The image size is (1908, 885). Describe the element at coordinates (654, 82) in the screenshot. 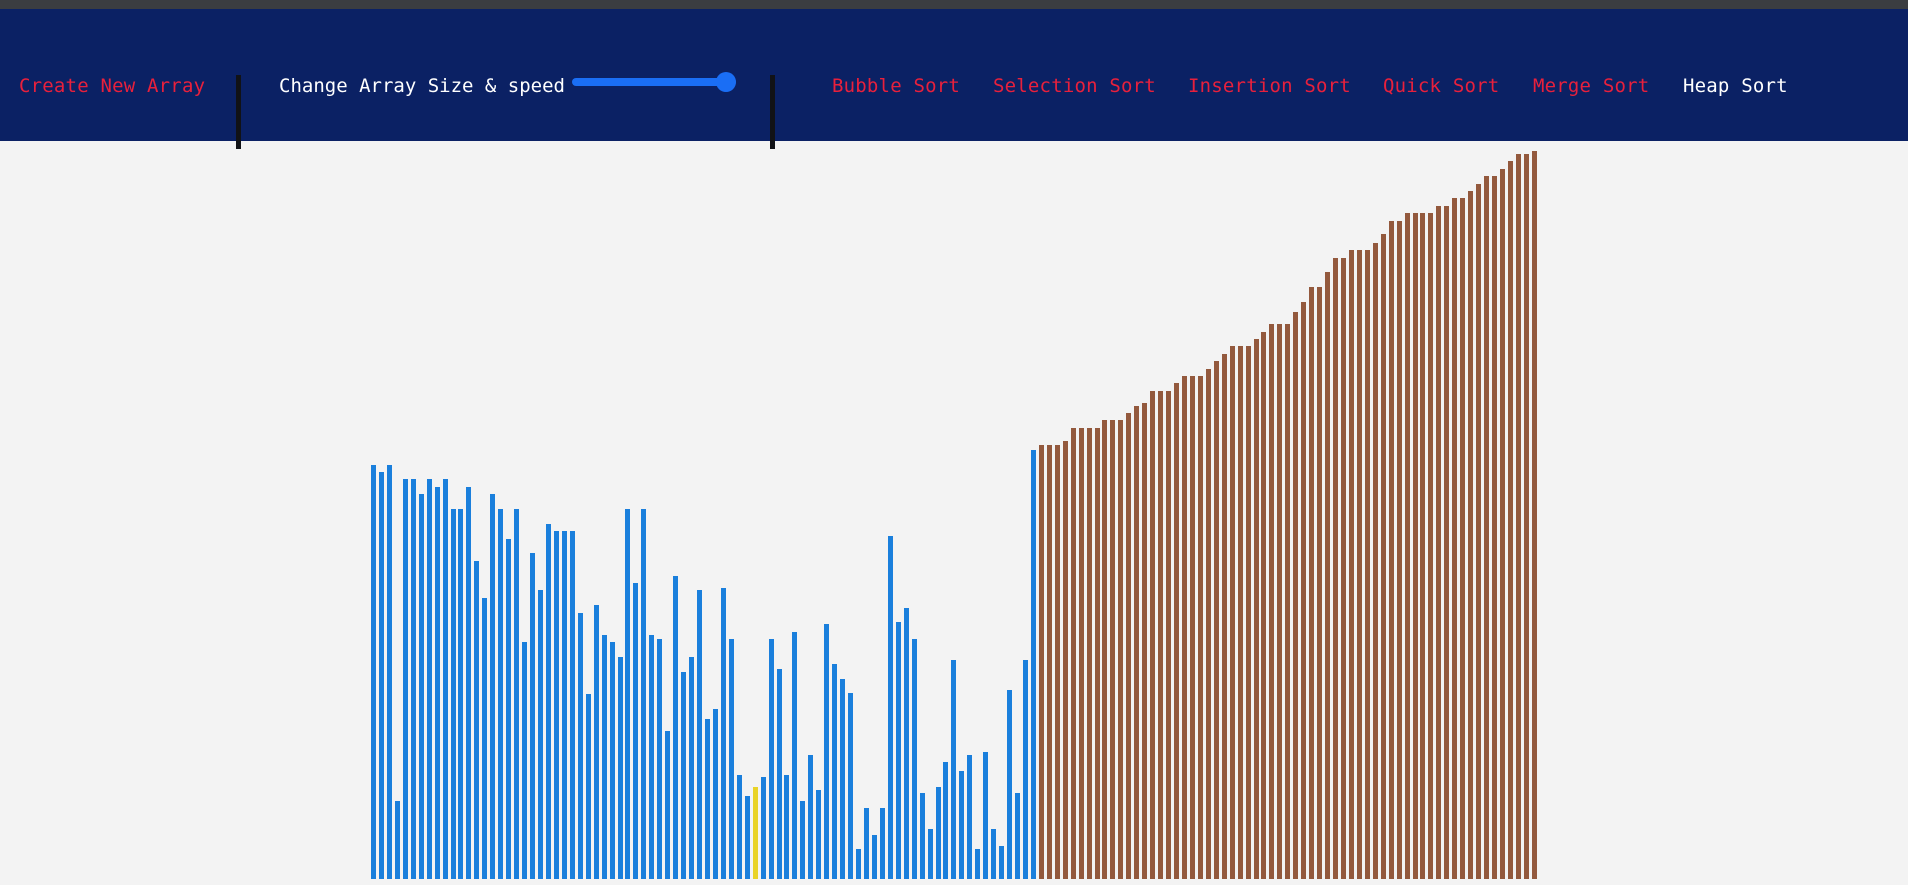

I see `array-size-speed-slider` at that location.